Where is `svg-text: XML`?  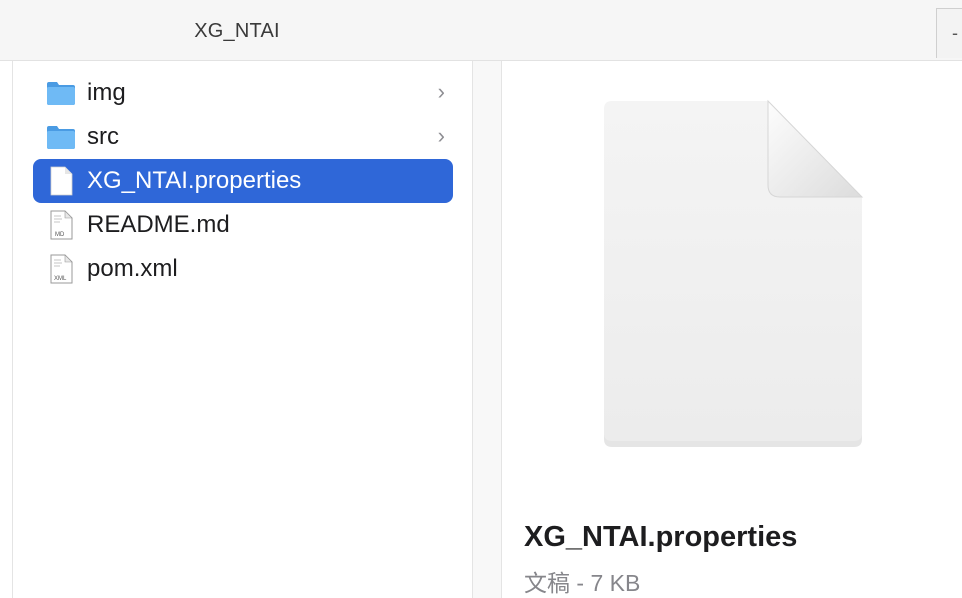 svg-text: XML is located at coordinates (60, 279).